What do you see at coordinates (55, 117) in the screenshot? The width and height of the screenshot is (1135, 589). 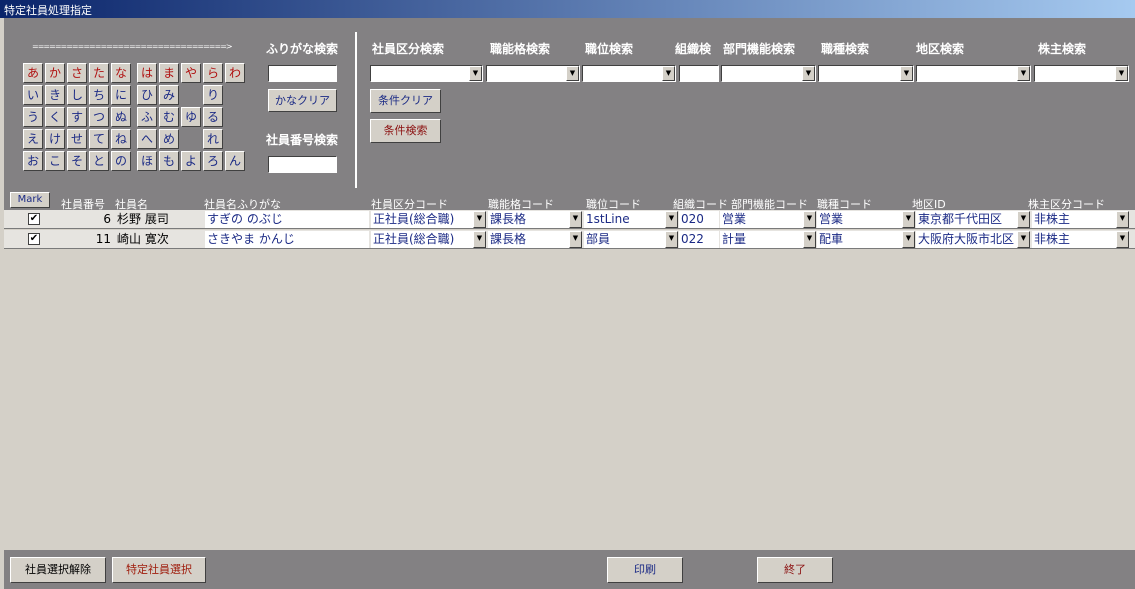 I see `kana-button: く` at bounding box center [55, 117].